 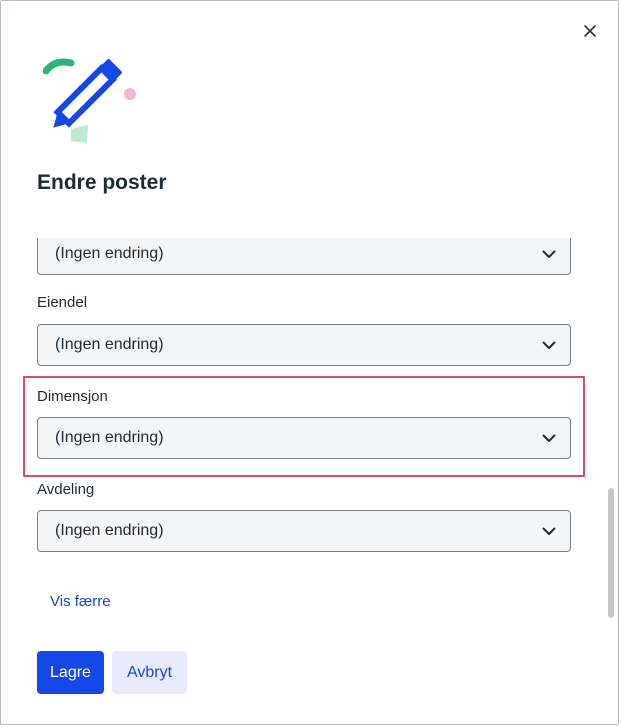 What do you see at coordinates (62, 302) in the screenshot?
I see `field-label-eiendel: Eiendel` at bounding box center [62, 302].